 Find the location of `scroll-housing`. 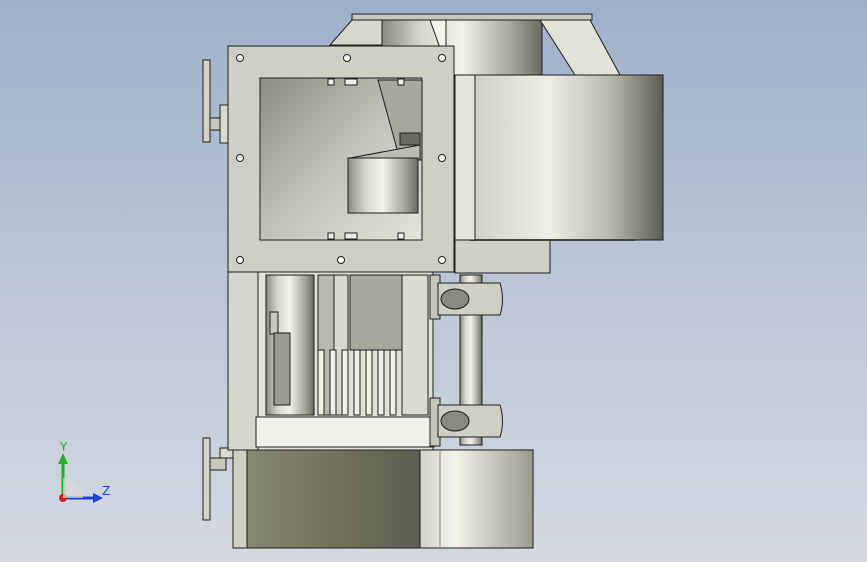

scroll-housing is located at coordinates (559, 174).